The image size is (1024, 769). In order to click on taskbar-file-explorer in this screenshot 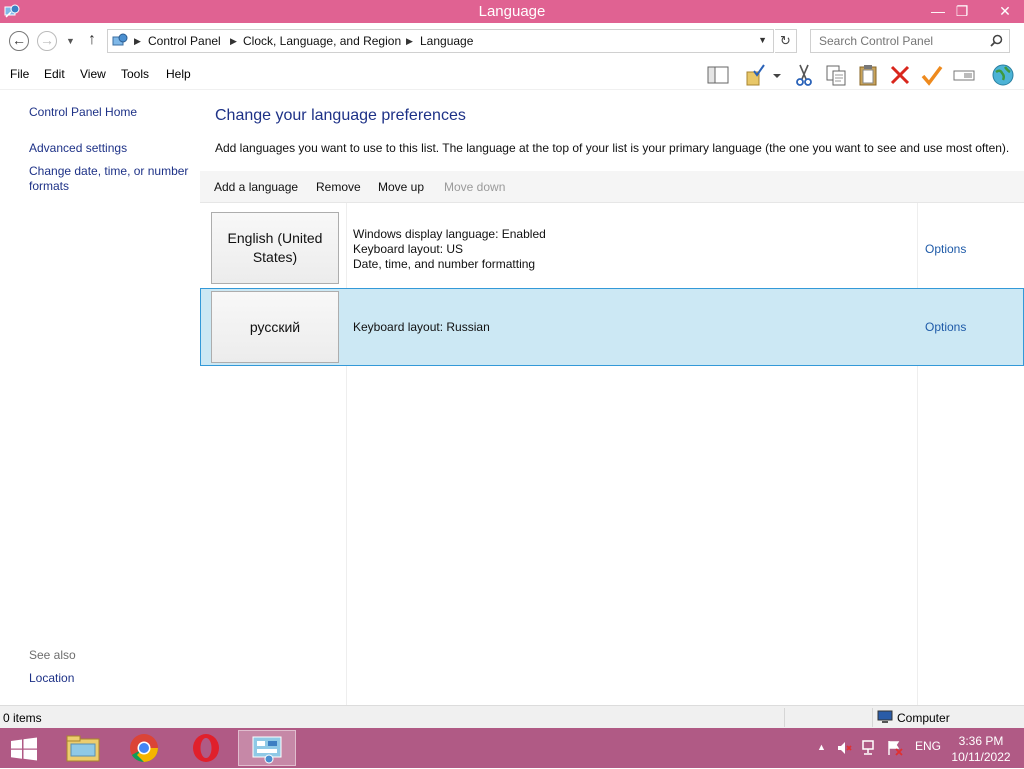, I will do `click(83, 748)`.